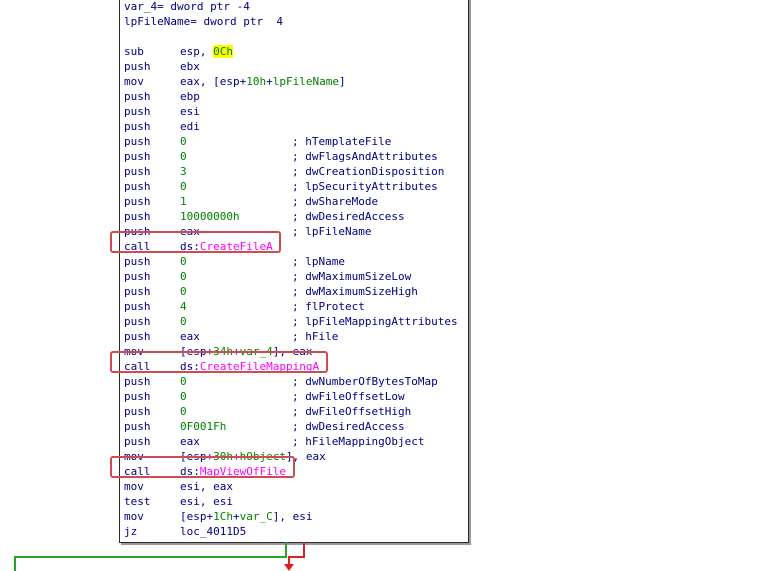 The image size is (758, 571). Describe the element at coordinates (190, 441) in the screenshot. I see `operand: eax` at that location.